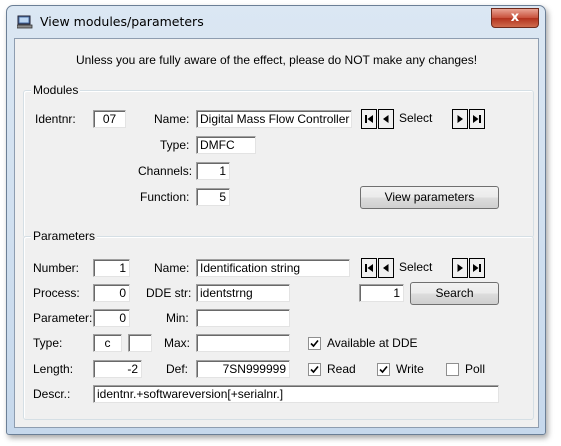 The image size is (561, 446). I want to click on number-label: Number:, so click(56, 268).